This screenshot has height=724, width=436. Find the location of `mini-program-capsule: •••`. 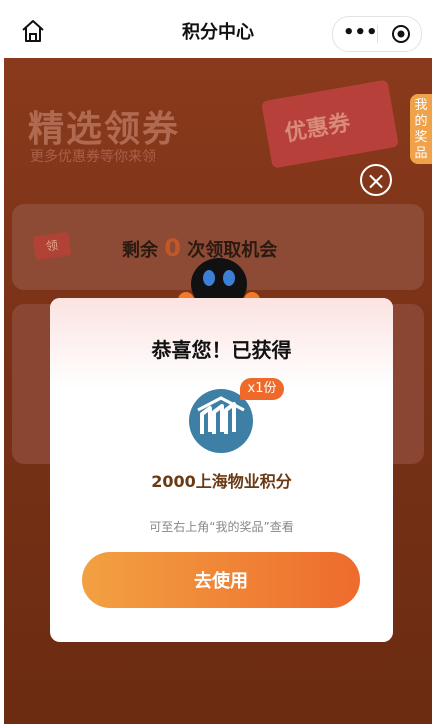

mini-program-capsule: ••• is located at coordinates (377, 34).